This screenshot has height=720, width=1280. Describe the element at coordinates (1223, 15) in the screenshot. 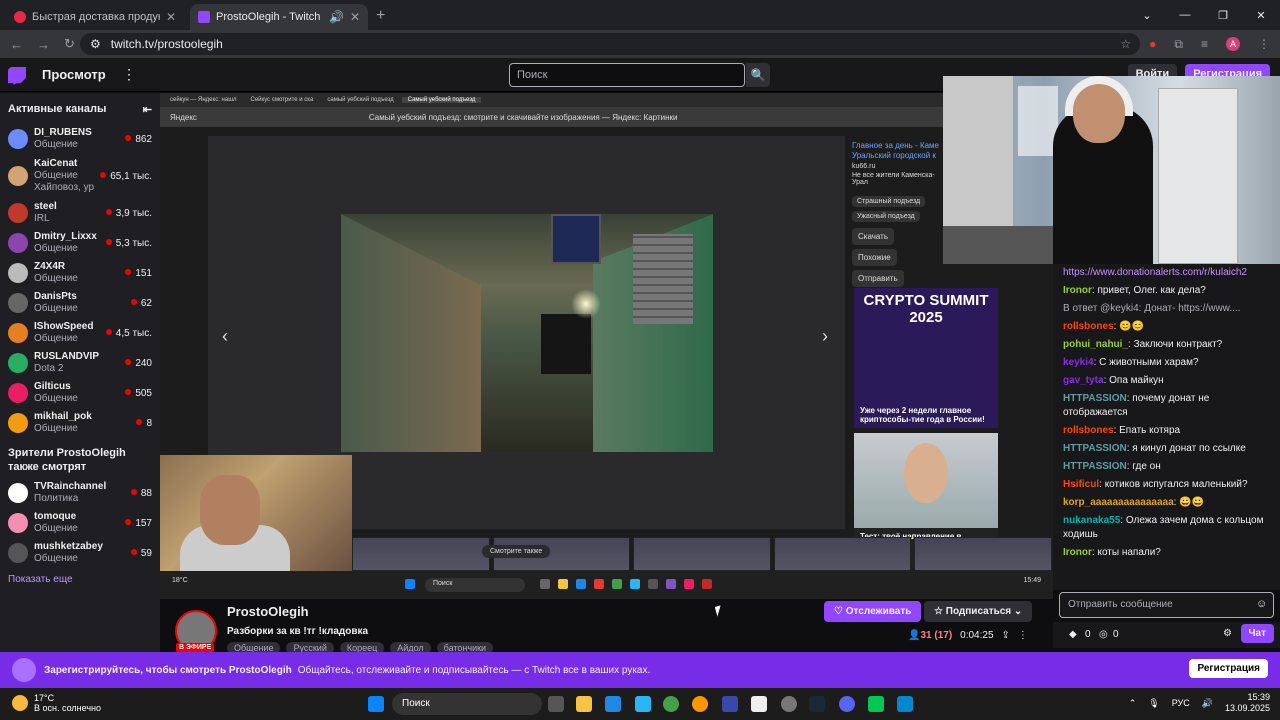

I see `restore-button: ❐` at that location.